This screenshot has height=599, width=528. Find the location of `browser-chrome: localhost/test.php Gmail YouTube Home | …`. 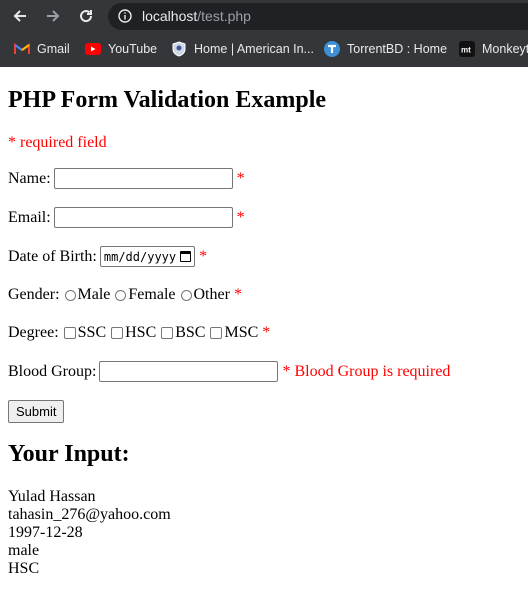

browser-chrome: localhost/test.php Gmail YouTube Home | … is located at coordinates (264, 33).